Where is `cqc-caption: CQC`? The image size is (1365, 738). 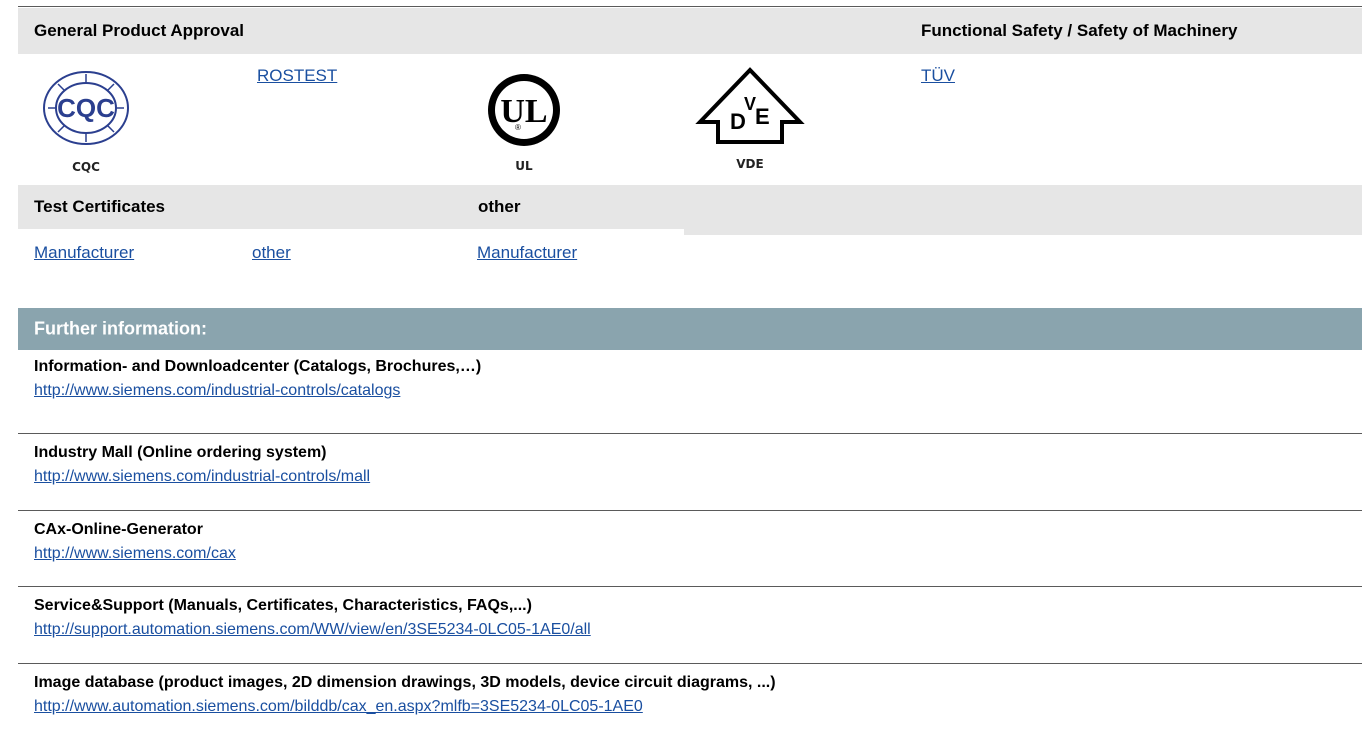 cqc-caption: CQC is located at coordinates (86, 167).